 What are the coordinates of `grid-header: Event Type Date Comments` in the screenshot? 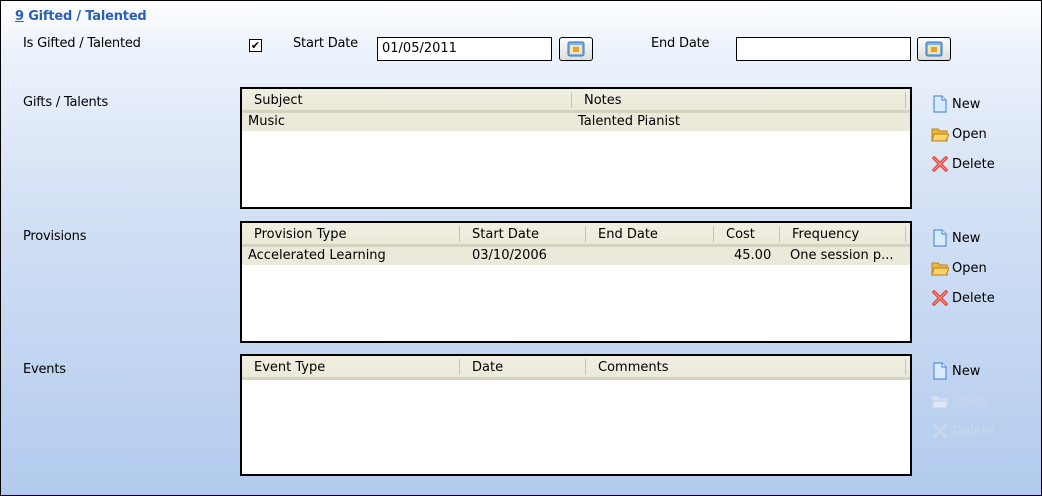 It's located at (576, 368).